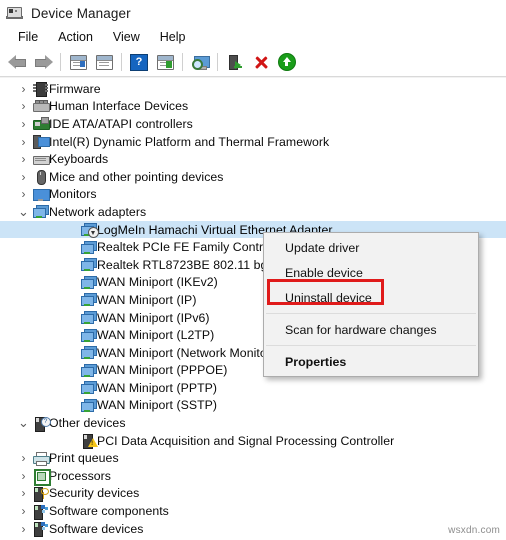  I want to click on monitor-icon, so click(40, 194).